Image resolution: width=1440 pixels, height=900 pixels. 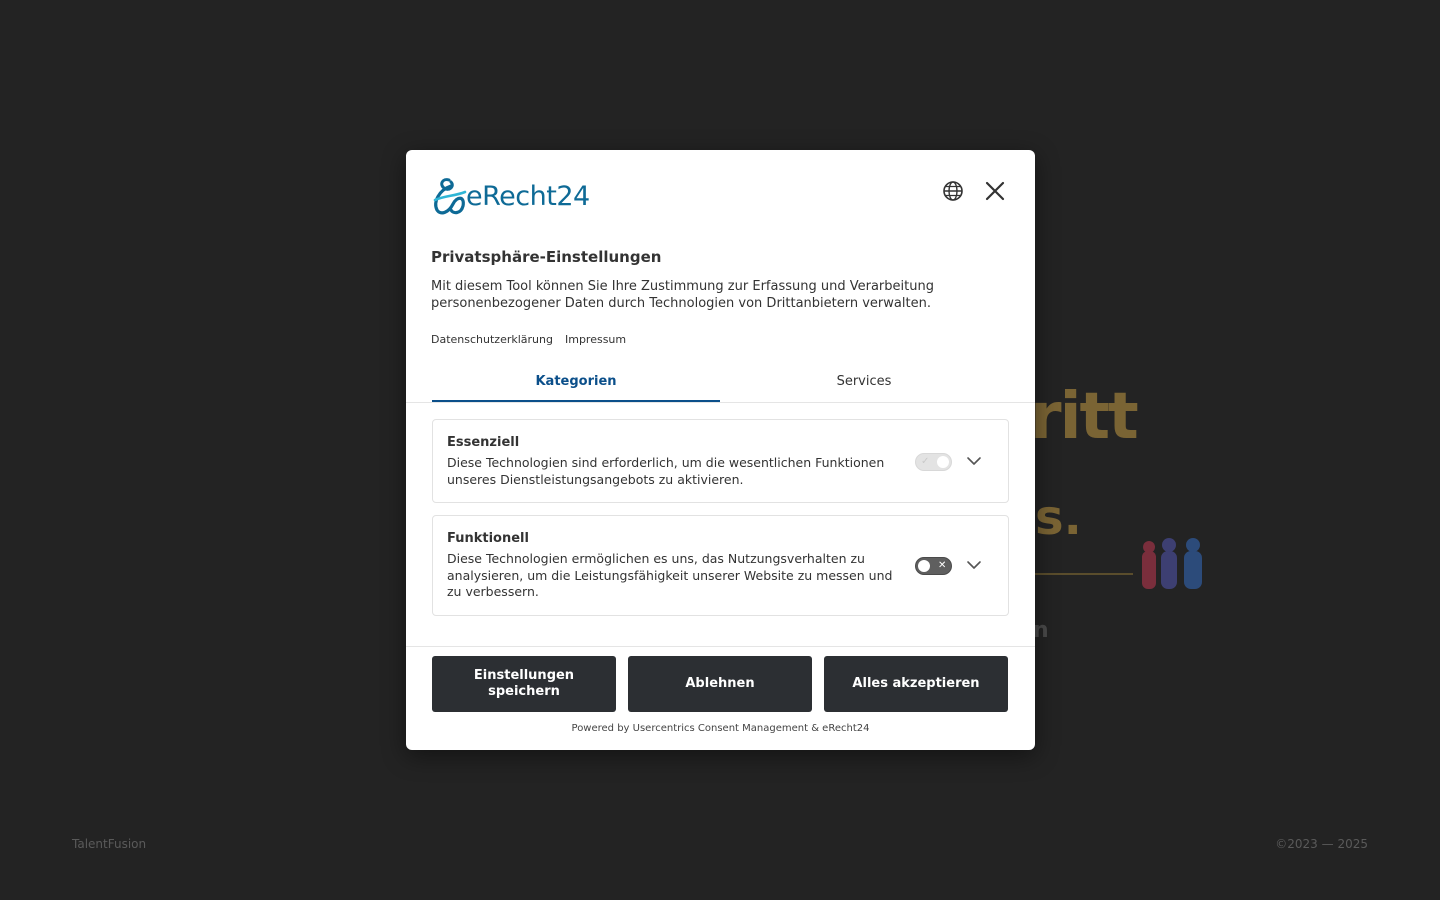 I want to click on imprint-link: Impressum, so click(x=595, y=339).